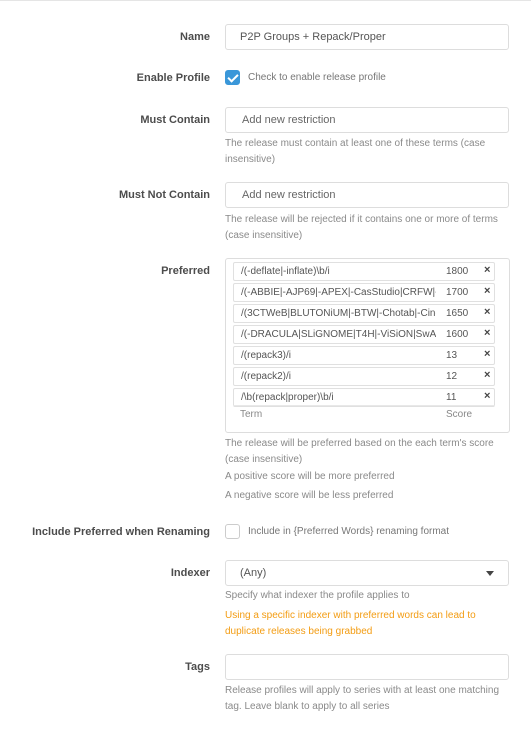  I want to click on preferred-help-positive: A positive score will be more preferred, so click(310, 476).